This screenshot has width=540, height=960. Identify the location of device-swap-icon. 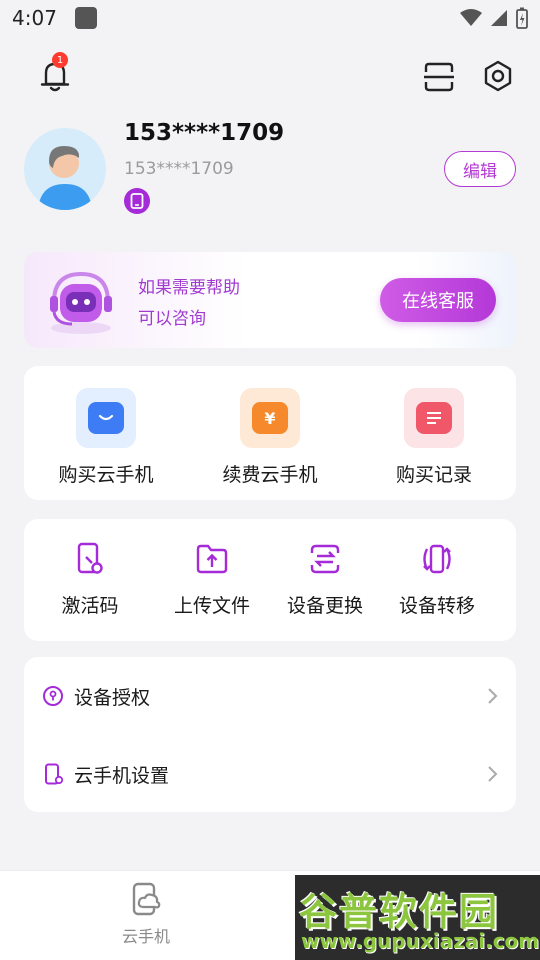
(325, 559).